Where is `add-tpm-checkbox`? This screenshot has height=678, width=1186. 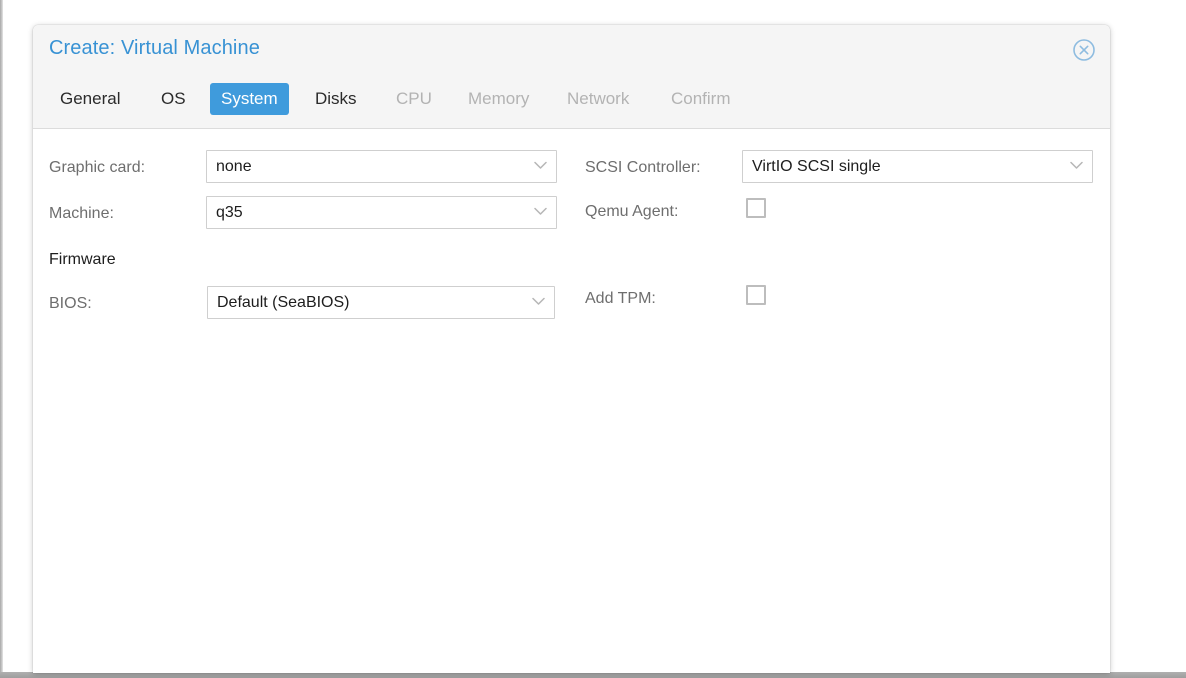
add-tpm-checkbox is located at coordinates (756, 295).